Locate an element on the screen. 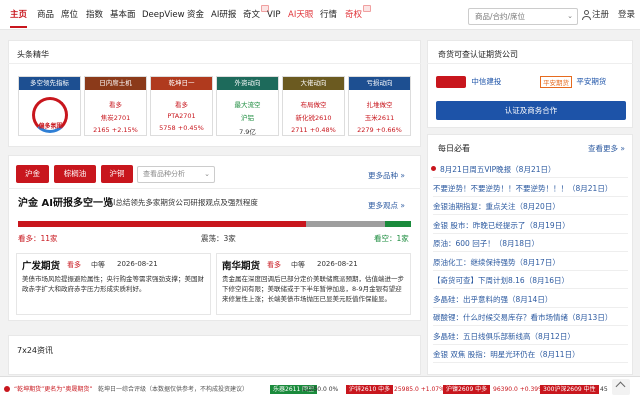 This screenshot has width=640, height=400. nav-vip: VIP is located at coordinates (273, 15).